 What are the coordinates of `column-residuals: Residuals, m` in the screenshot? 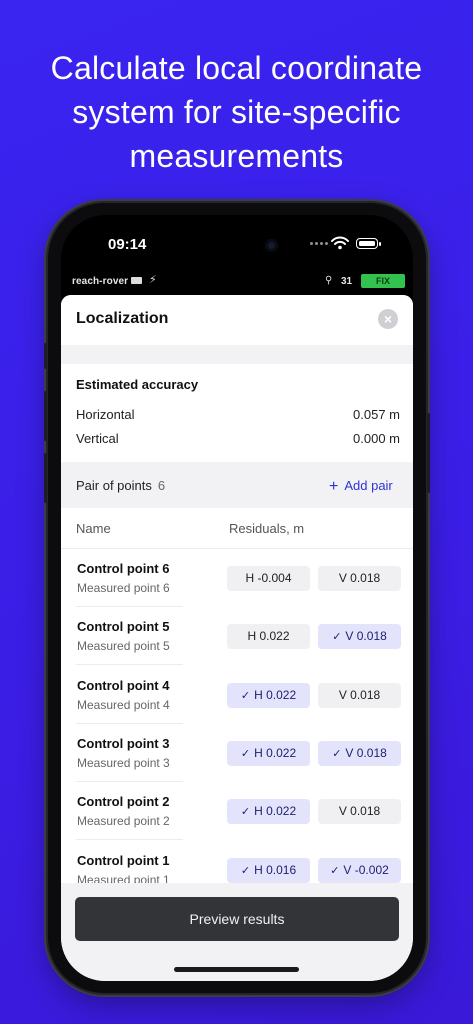 It's located at (267, 528).